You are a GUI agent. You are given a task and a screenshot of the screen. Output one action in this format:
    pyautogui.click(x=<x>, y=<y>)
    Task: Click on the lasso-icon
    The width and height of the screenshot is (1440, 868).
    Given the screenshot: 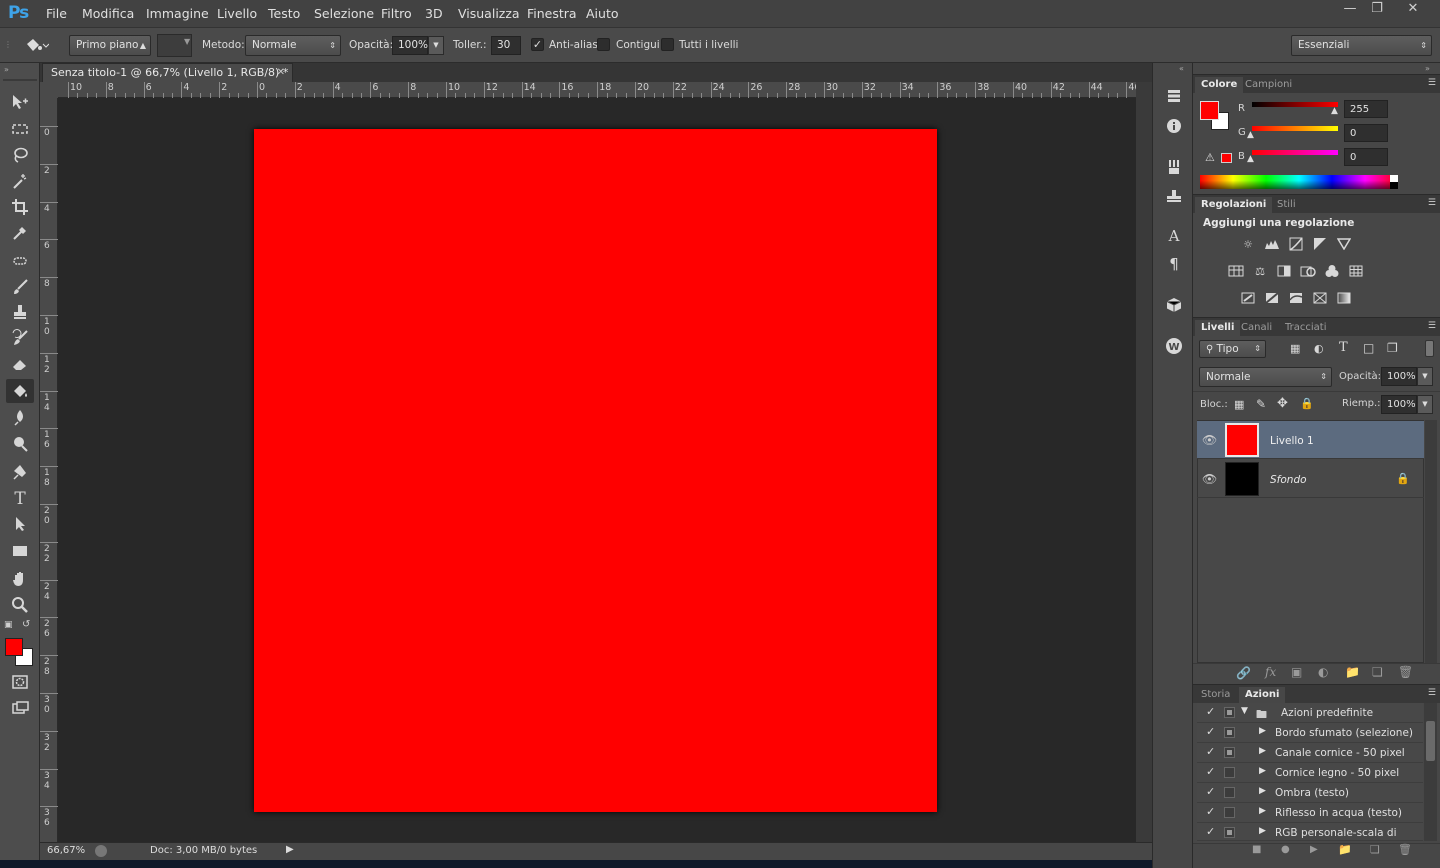 What is the action you would take?
    pyautogui.click(x=20, y=155)
    